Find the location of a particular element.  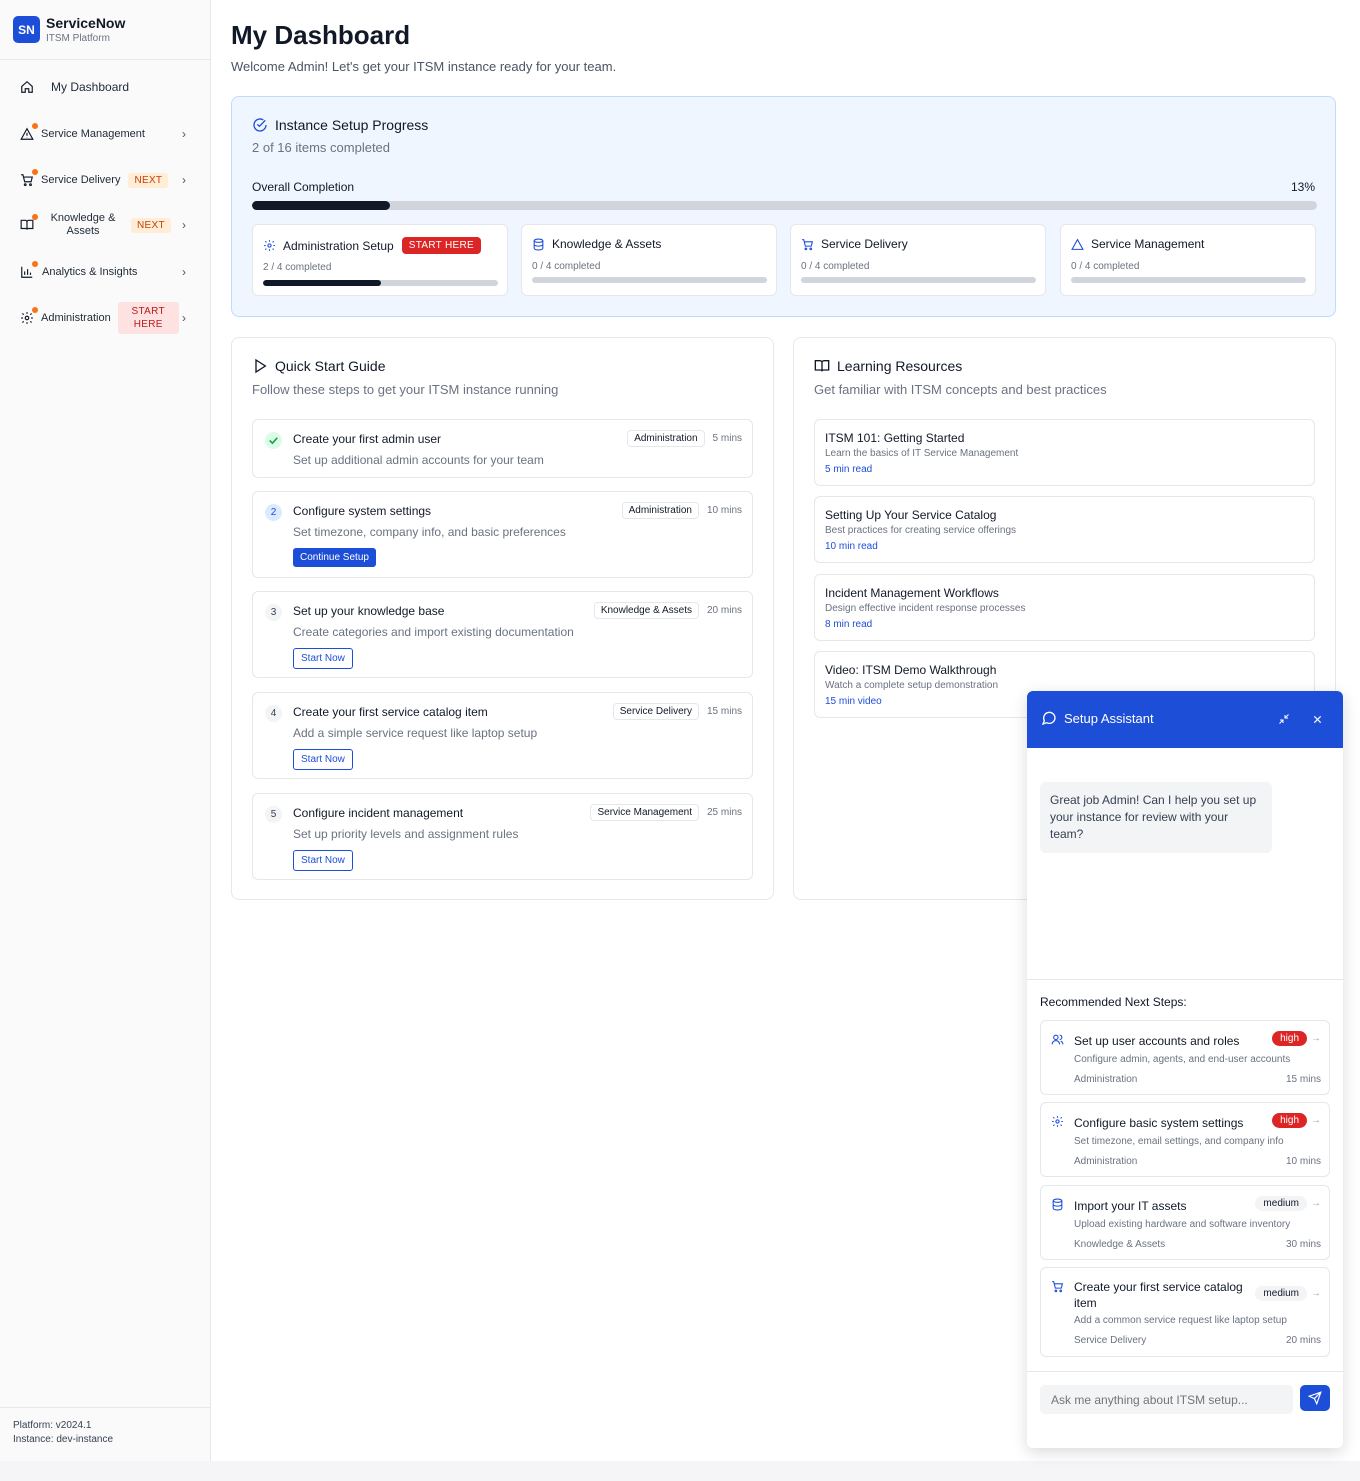

overall-progress-bar is located at coordinates (784, 205).